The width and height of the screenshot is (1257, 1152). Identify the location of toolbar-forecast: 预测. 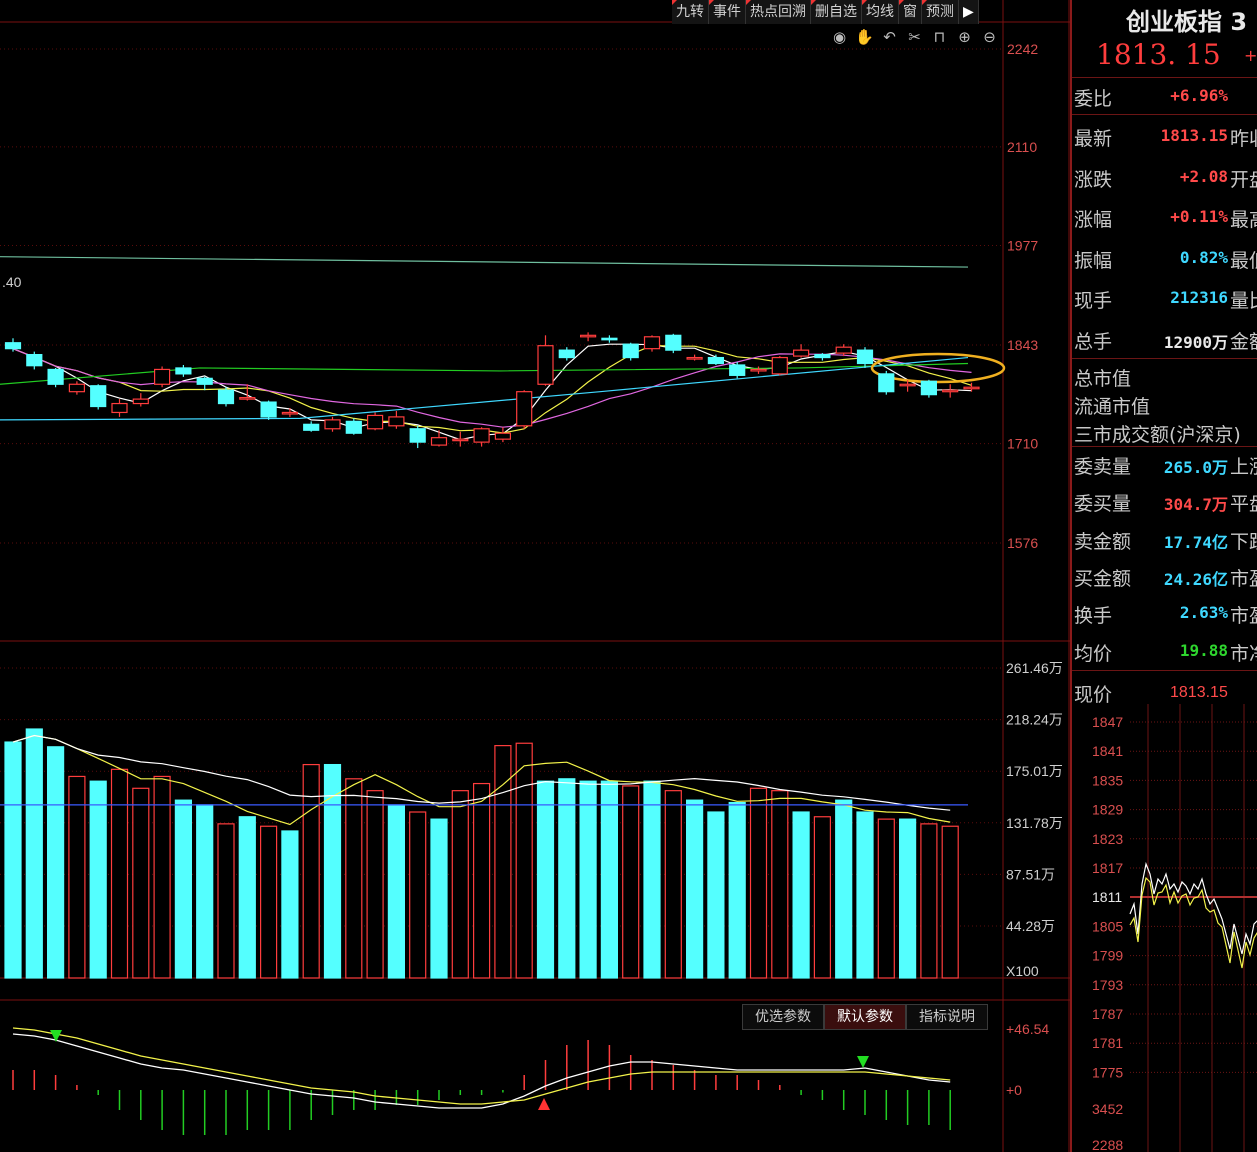
(940, 12).